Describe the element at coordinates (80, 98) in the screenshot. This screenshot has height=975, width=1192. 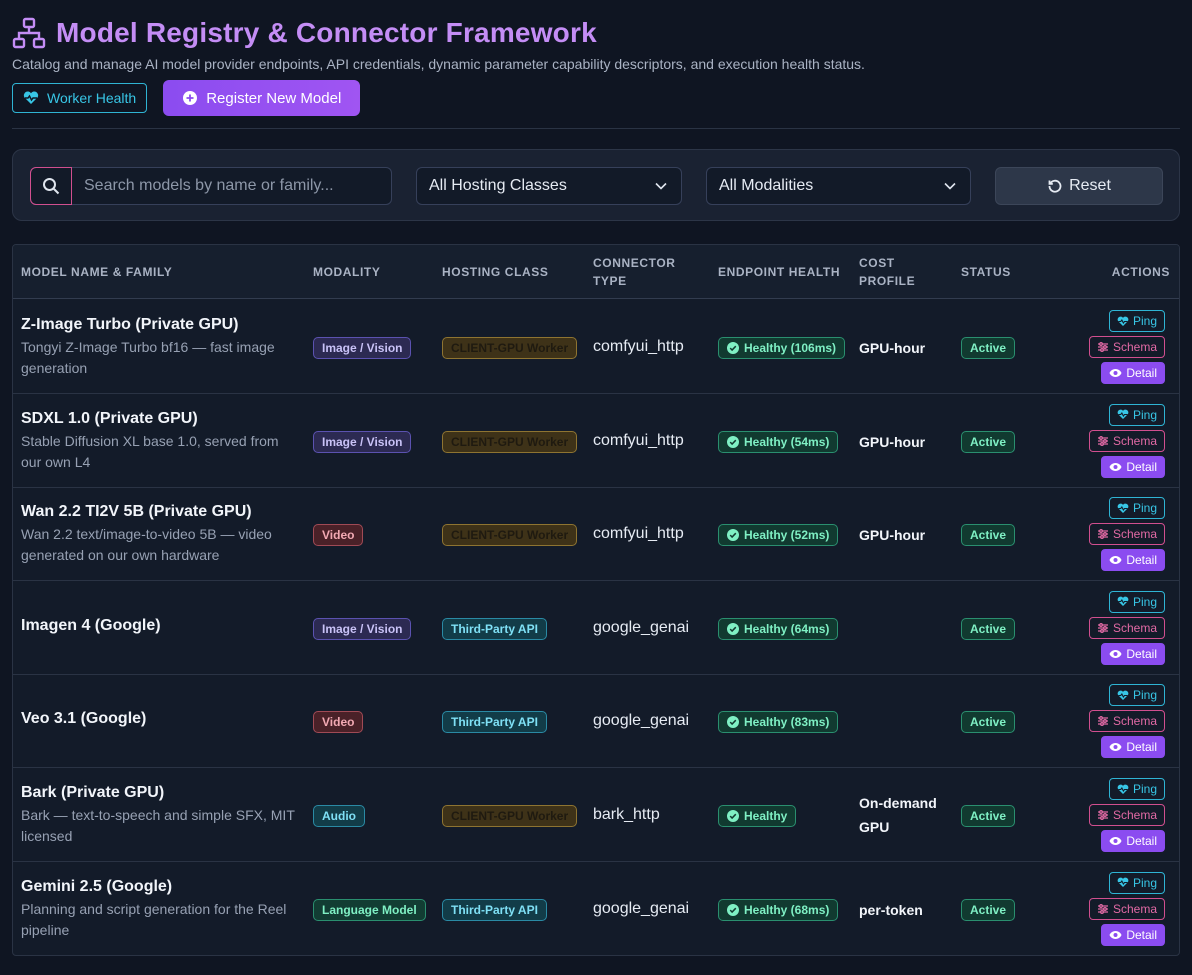
I see `worker-health-button: Worker Health` at that location.